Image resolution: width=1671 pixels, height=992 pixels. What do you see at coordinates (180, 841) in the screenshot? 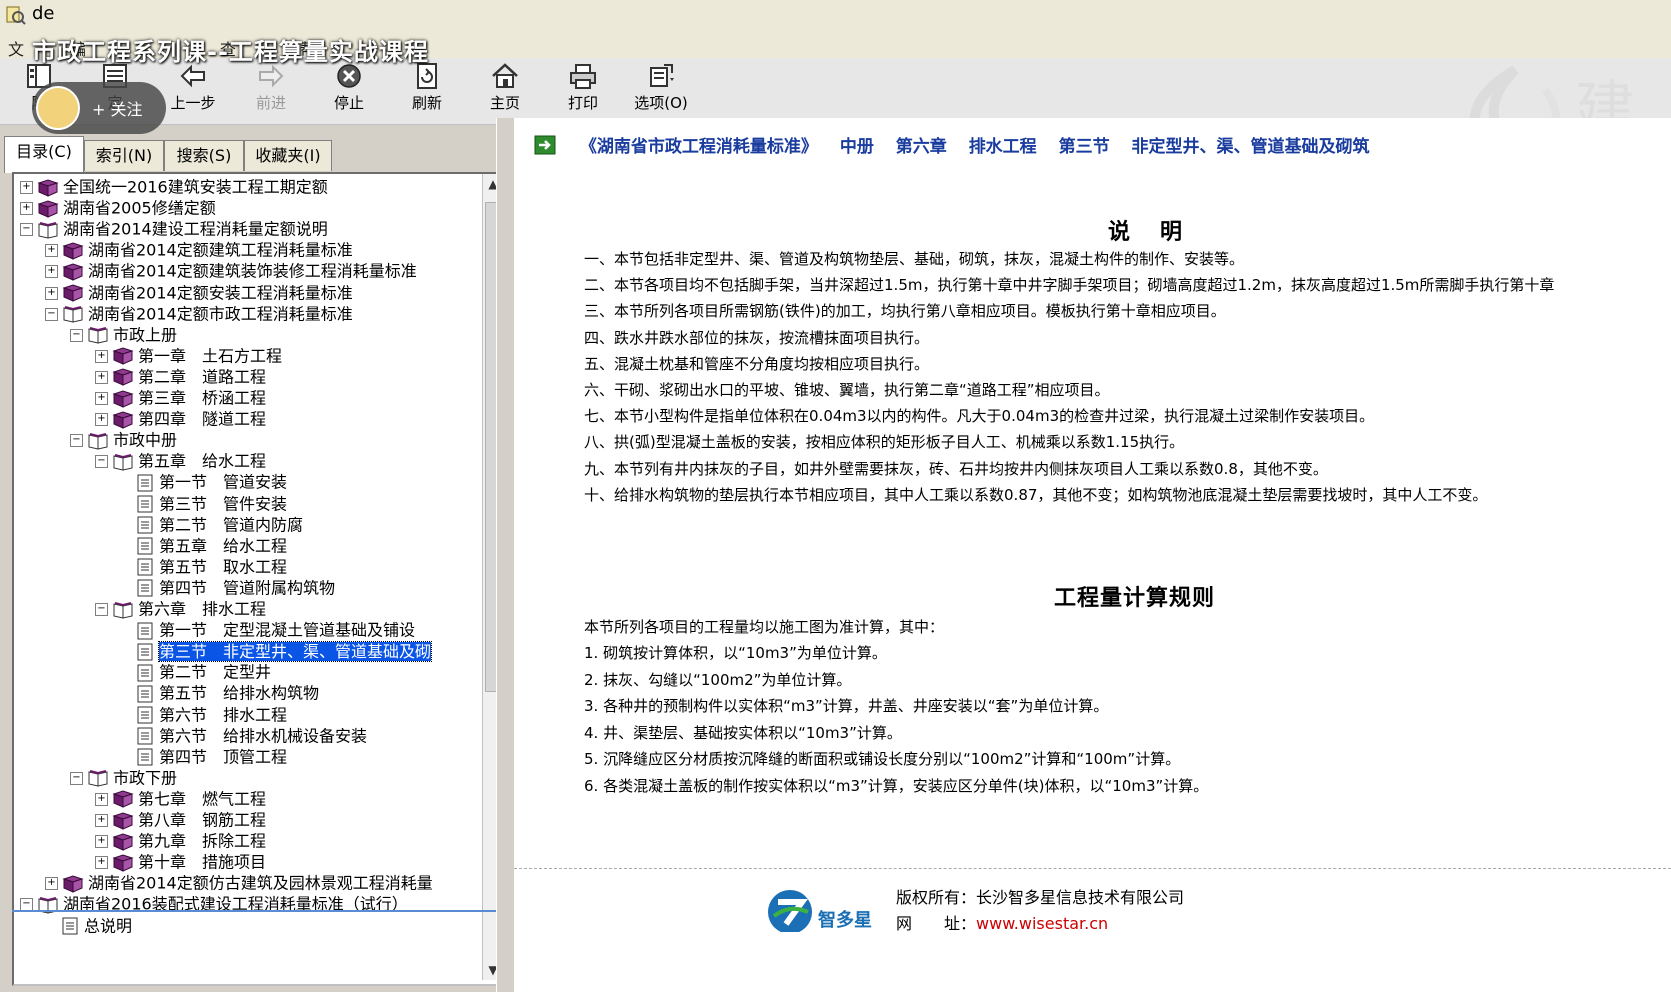
I see `tree-item: + 第九章 拆除工程` at bounding box center [180, 841].